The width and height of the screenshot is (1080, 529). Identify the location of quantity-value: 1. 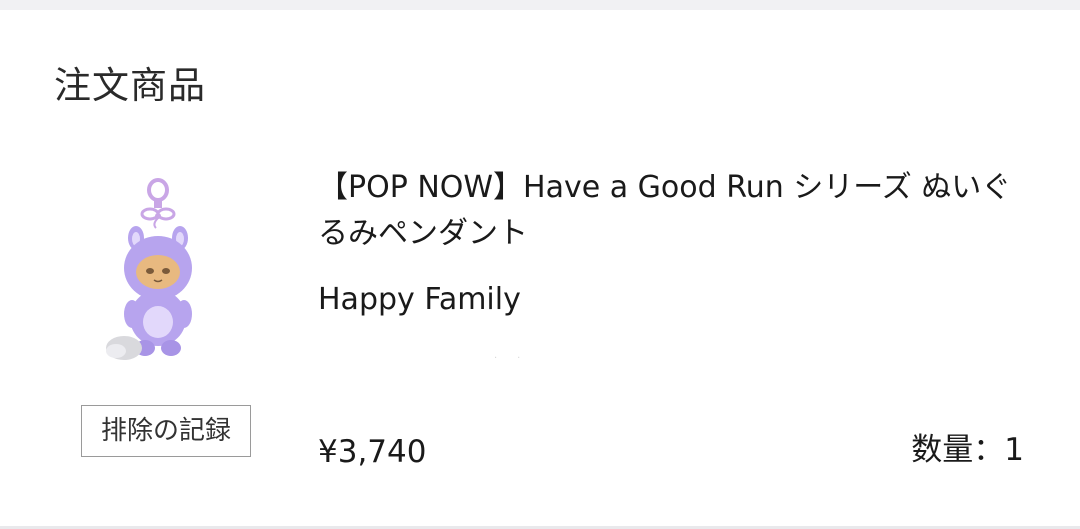
(1014, 450).